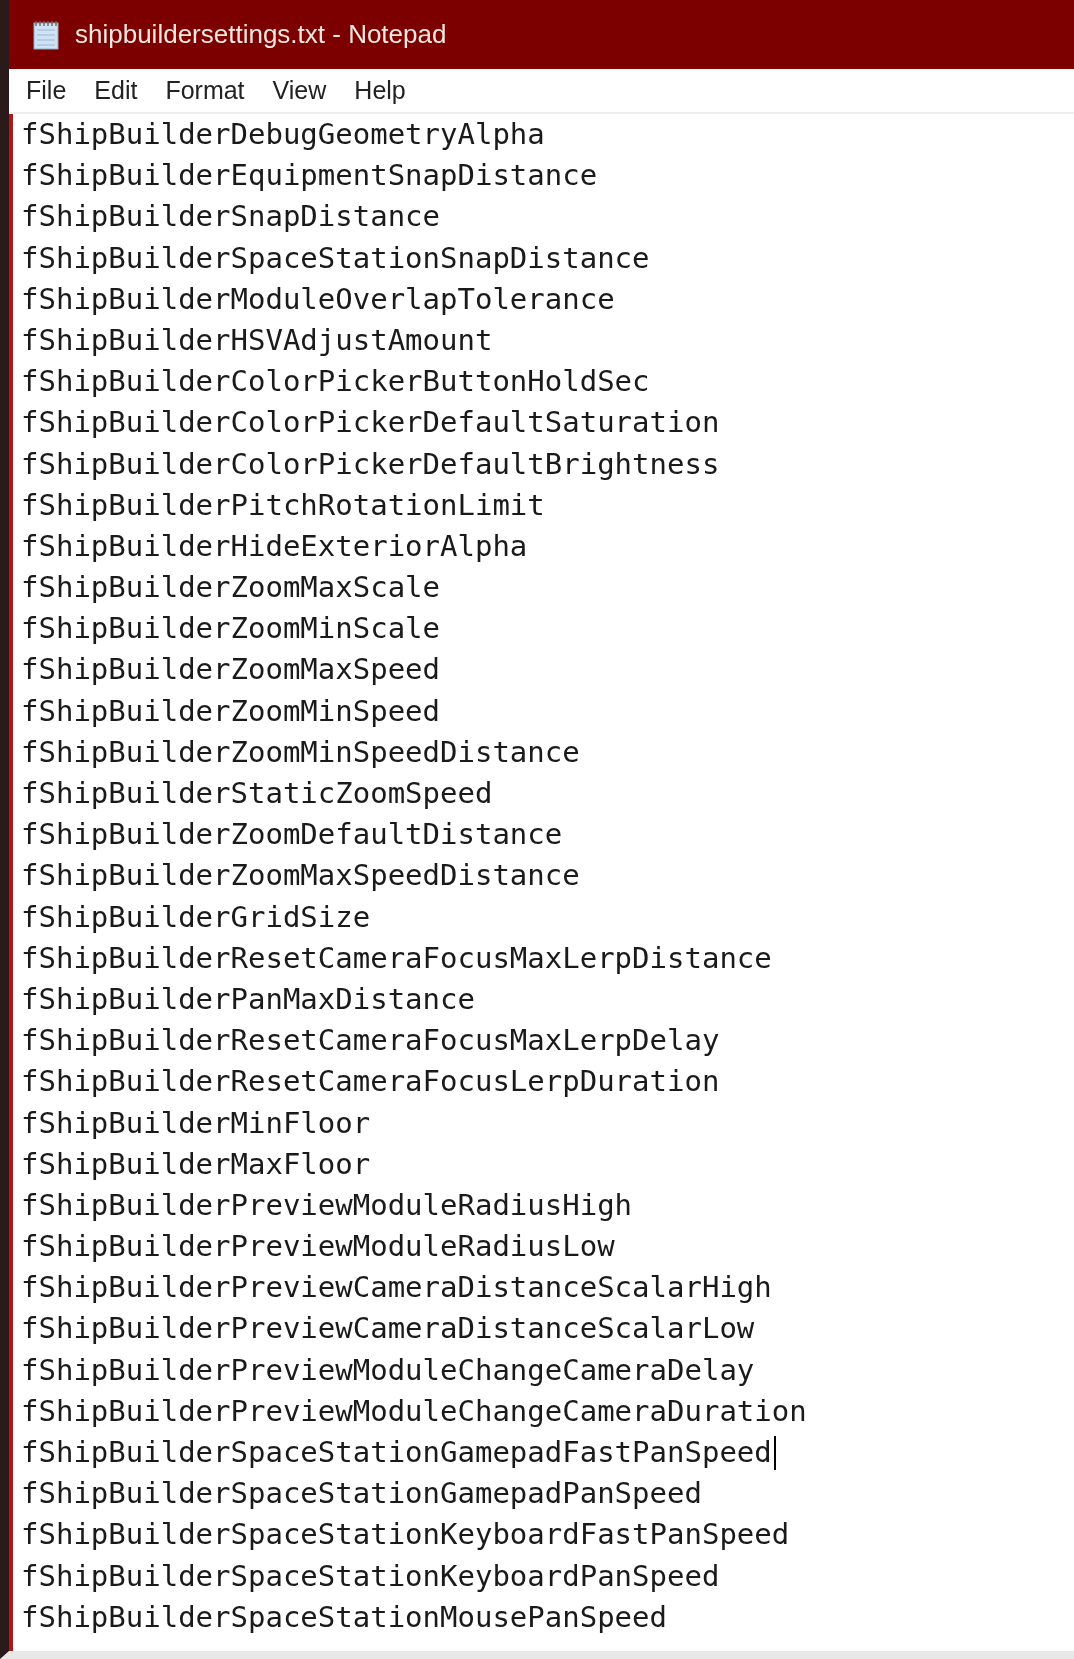  Describe the element at coordinates (205, 90) in the screenshot. I see `menu-item: Format` at that location.